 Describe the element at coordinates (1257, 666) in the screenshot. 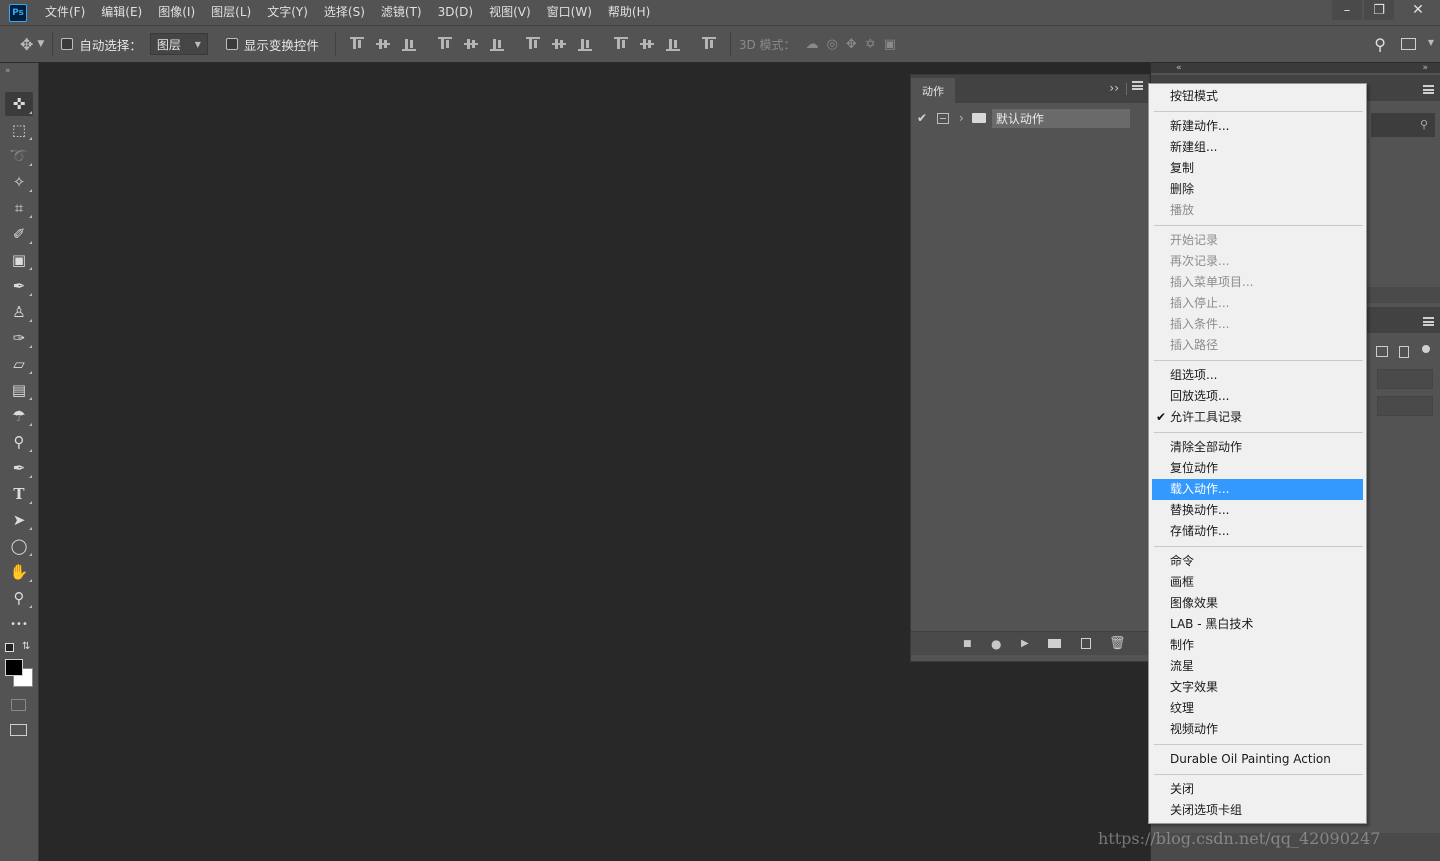

I see `menu-item: 流星` at that location.